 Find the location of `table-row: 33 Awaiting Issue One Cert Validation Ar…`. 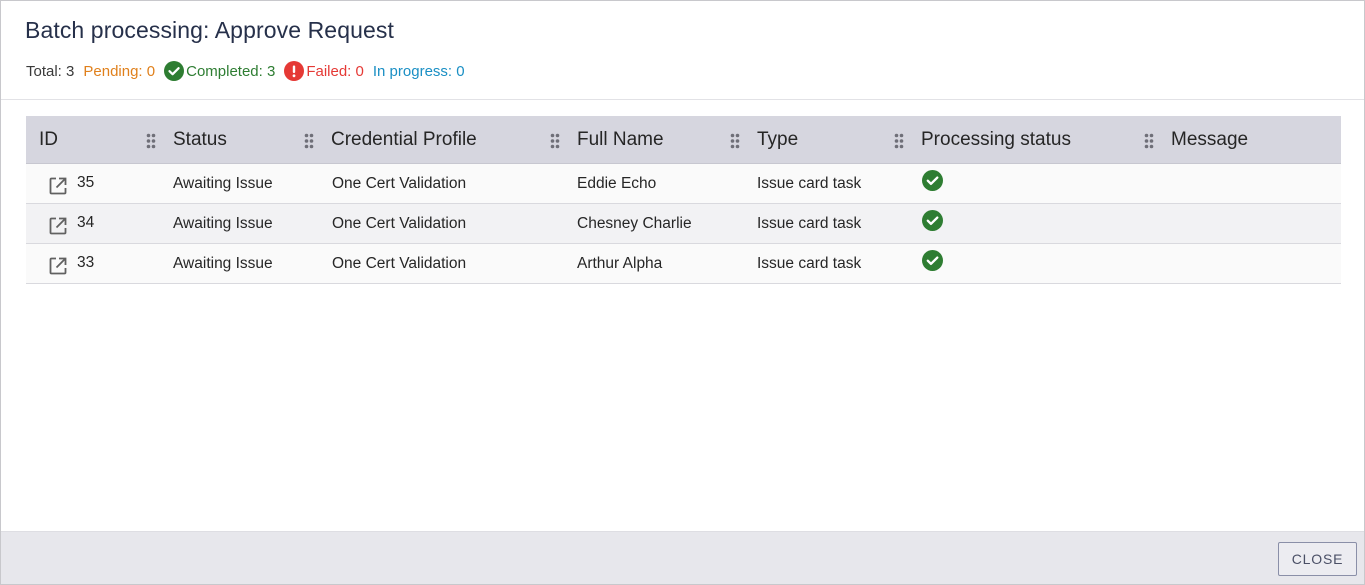

table-row: 33 Awaiting Issue One Cert Validation Ar… is located at coordinates (683, 264).